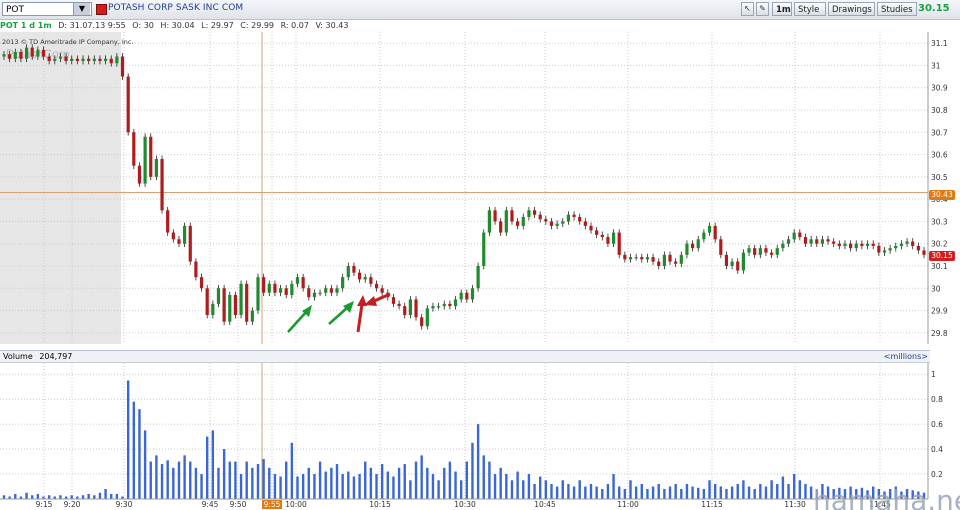 The height and width of the screenshot is (510, 960). Describe the element at coordinates (81, 9) in the screenshot. I see `symbol-dropdown-arrow-icon: ▼` at that location.